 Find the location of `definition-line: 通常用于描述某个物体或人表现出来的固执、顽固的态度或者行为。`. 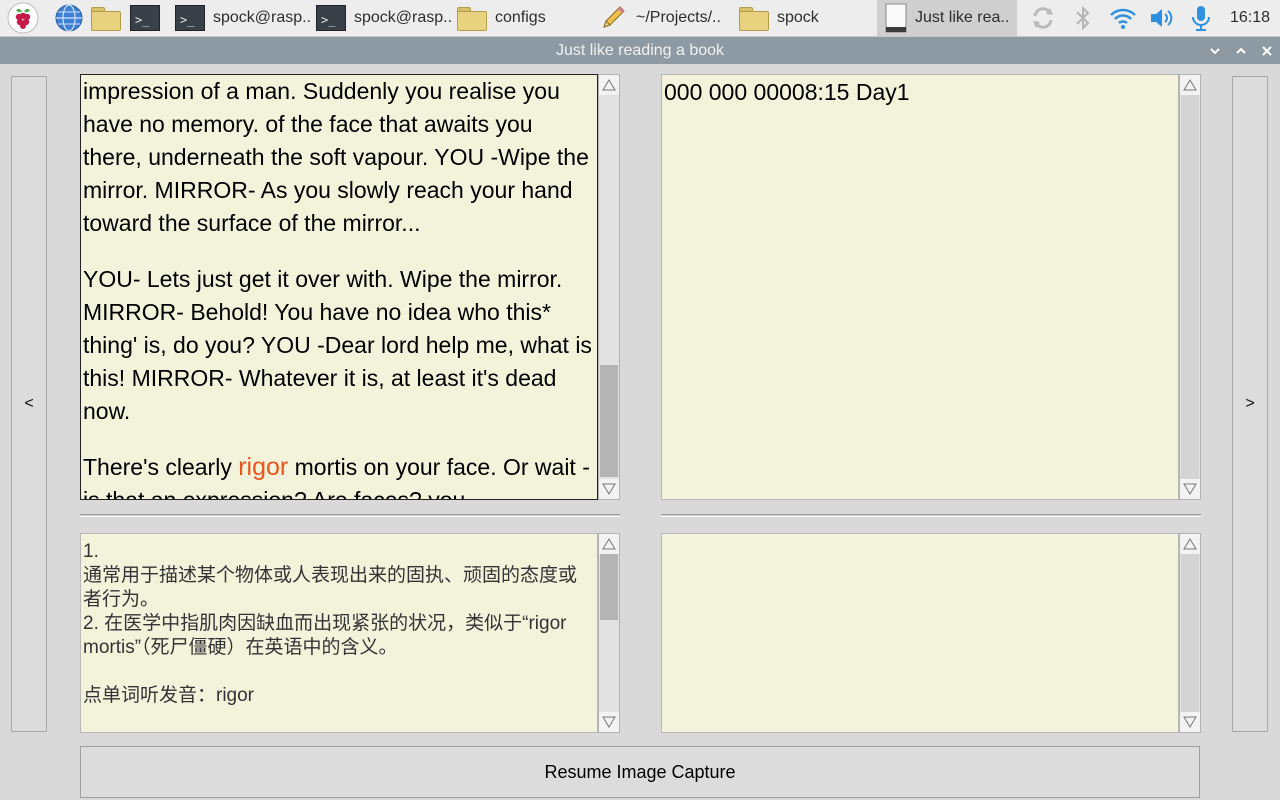

definition-line: 通常用于描述某个物体或人表现出来的固执、顽固的态度或者行为。 is located at coordinates (330, 587).